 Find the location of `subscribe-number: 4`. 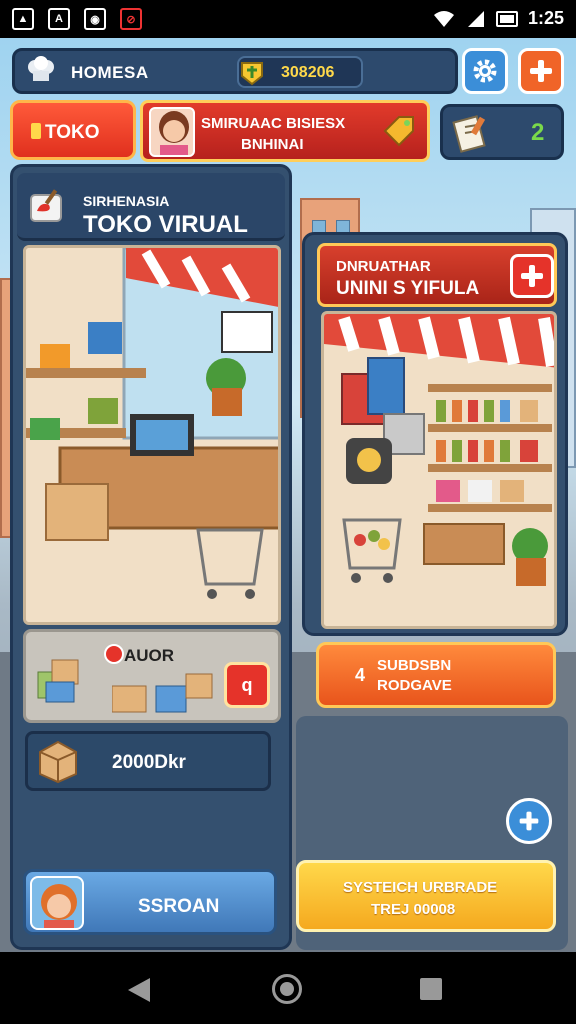

subscribe-number: 4 is located at coordinates (360, 675).